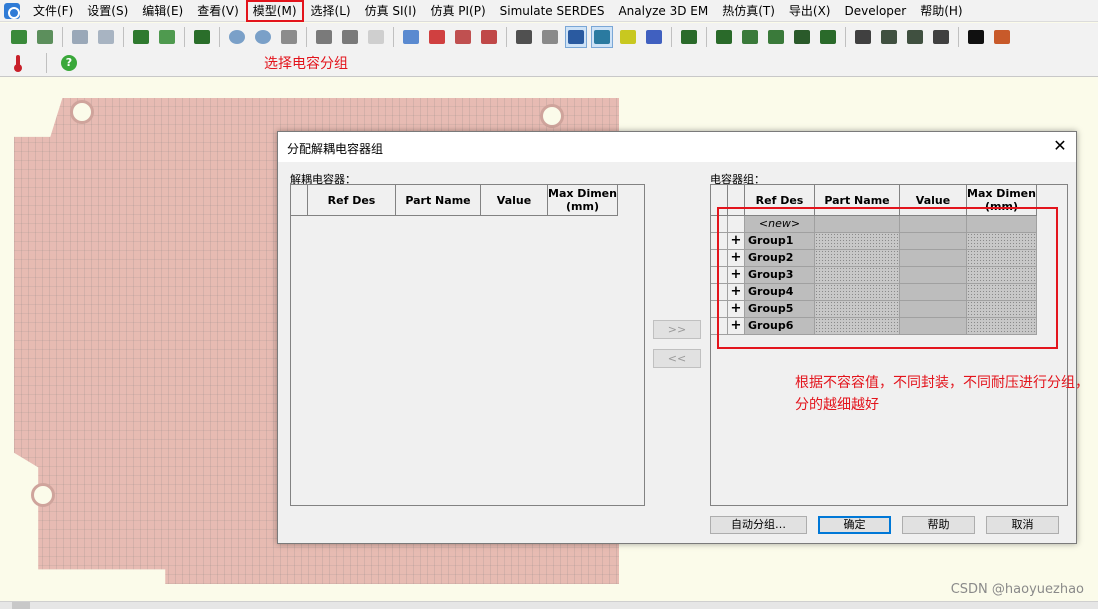 Image resolution: width=1098 pixels, height=609 pixels. What do you see at coordinates (677, 329) in the screenshot?
I see `move-right-button: >>` at bounding box center [677, 329].